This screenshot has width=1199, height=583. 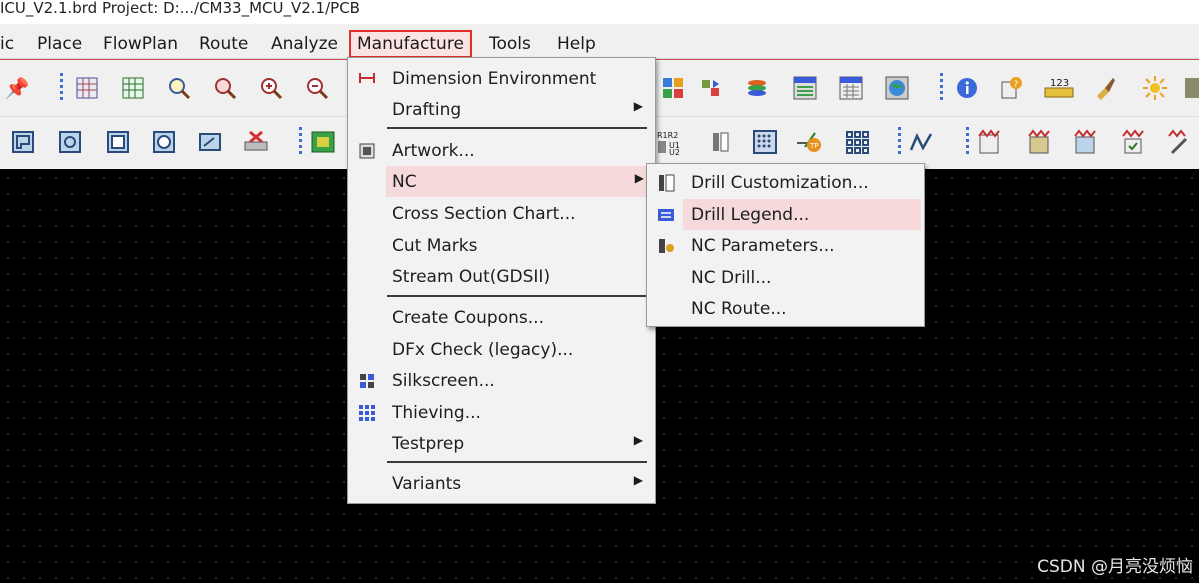 I want to click on menu-route: Route, so click(x=223, y=44).